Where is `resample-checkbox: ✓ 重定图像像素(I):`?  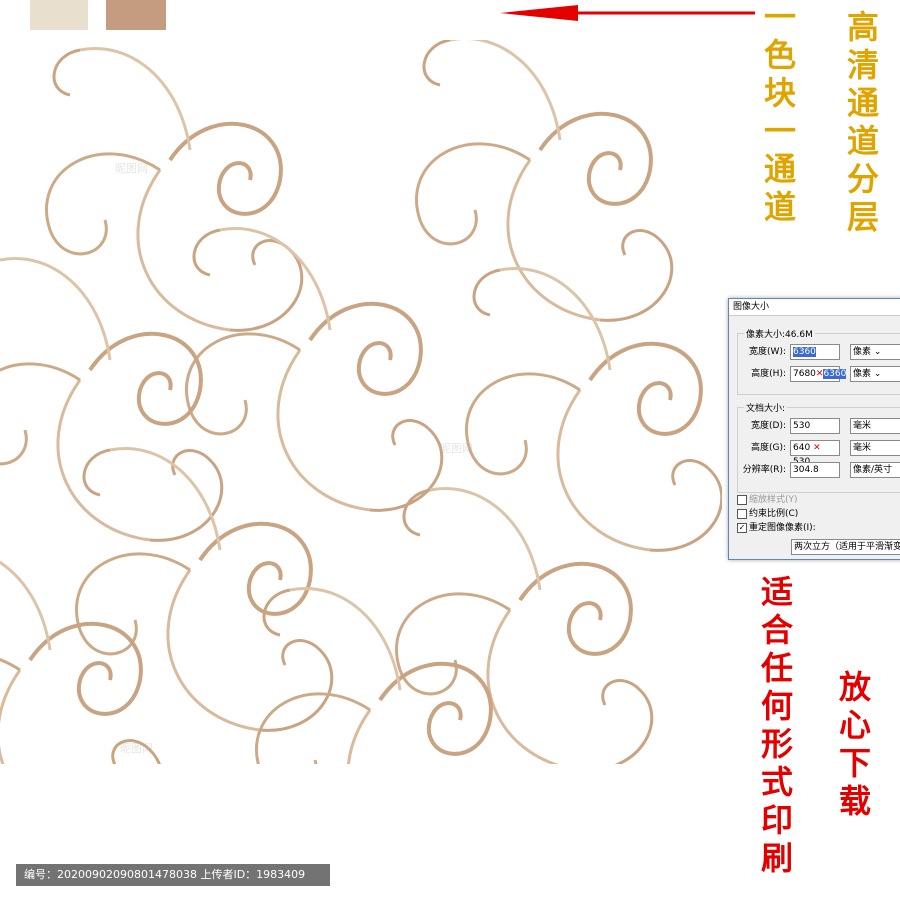
resample-checkbox: ✓ 重定图像像素(I): is located at coordinates (776, 528).